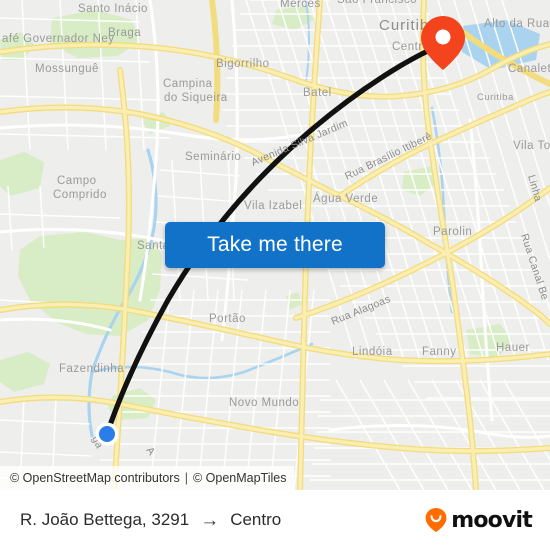  I want to click on route-summary: R. João Bettega, 3291 → Centro, so click(150, 520).